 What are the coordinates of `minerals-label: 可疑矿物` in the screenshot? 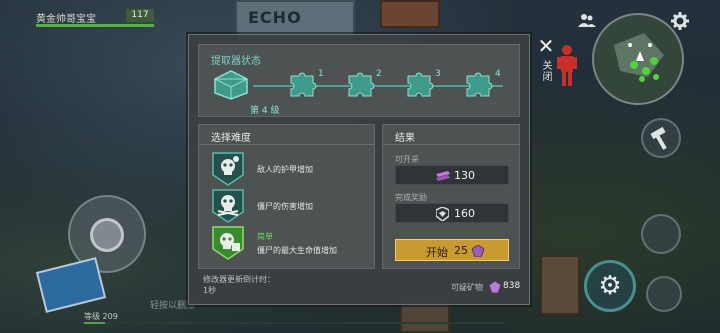 It's located at (467, 287).